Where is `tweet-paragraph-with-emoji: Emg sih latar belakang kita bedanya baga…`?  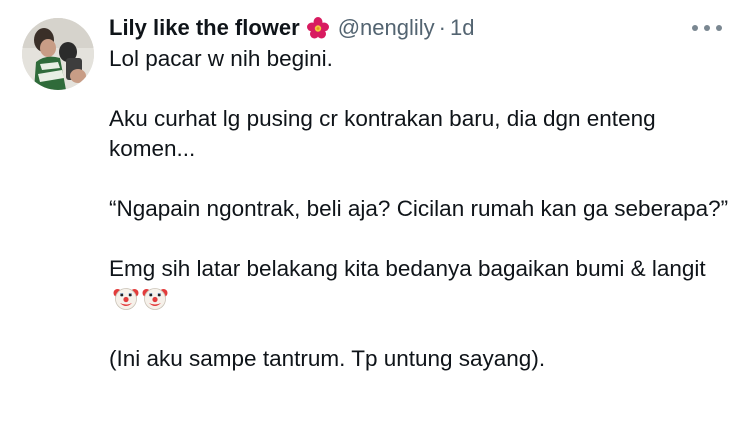
tweet-paragraph-with-emoji: Emg sih latar belakang kita bedanya baga… is located at coordinates (419, 284).